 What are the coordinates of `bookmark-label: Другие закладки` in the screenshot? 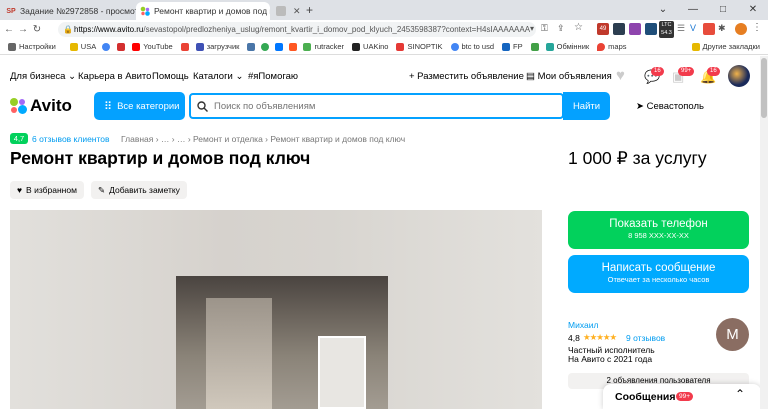 It's located at (731, 46).